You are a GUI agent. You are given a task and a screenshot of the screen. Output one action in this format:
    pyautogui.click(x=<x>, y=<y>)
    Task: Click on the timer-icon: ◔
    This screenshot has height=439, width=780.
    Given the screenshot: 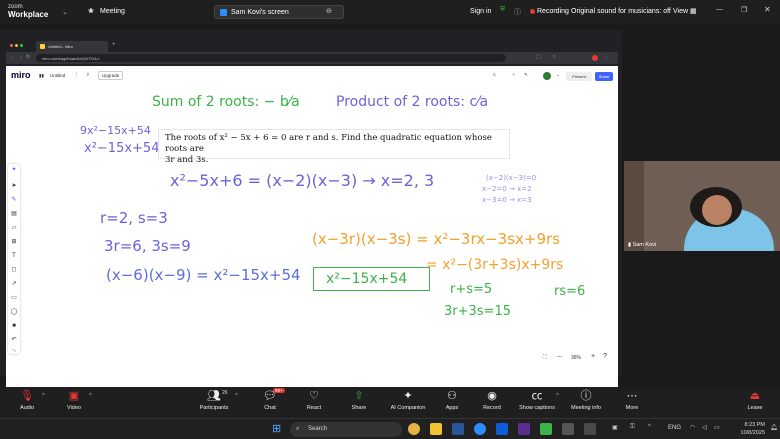 What is the action you would take?
    pyautogui.click(x=513, y=74)
    